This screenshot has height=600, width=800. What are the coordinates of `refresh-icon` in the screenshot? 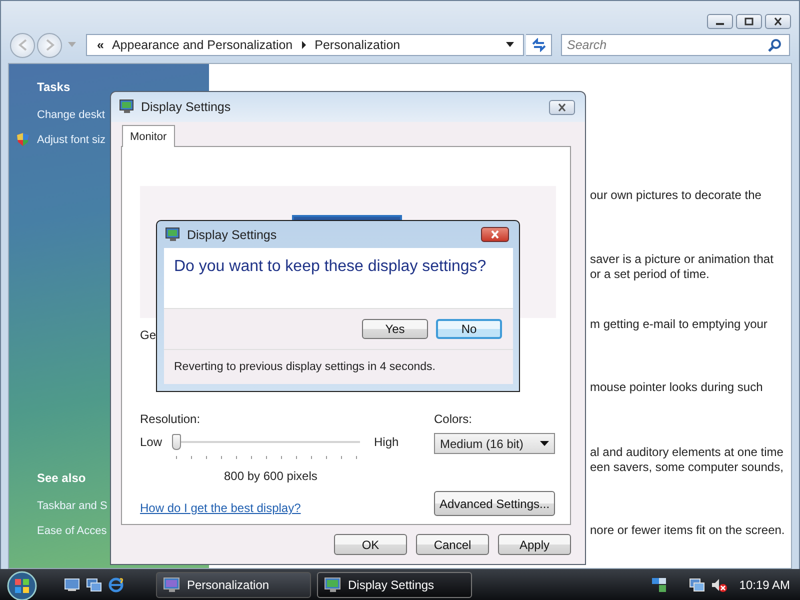 It's located at (538, 45).